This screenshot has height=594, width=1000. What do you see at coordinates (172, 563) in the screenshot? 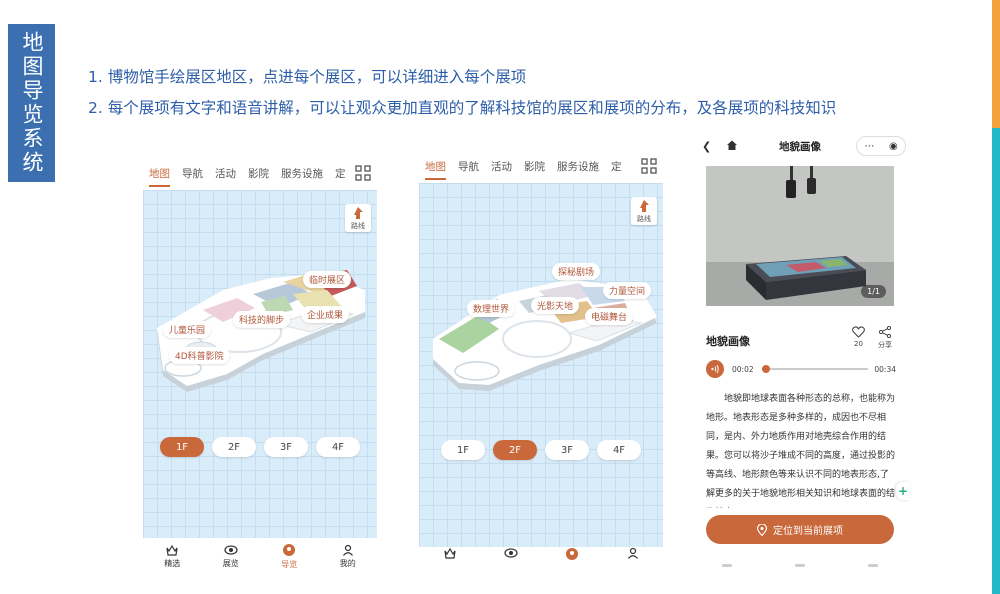
I see `nav-label: 精选` at bounding box center [172, 563].